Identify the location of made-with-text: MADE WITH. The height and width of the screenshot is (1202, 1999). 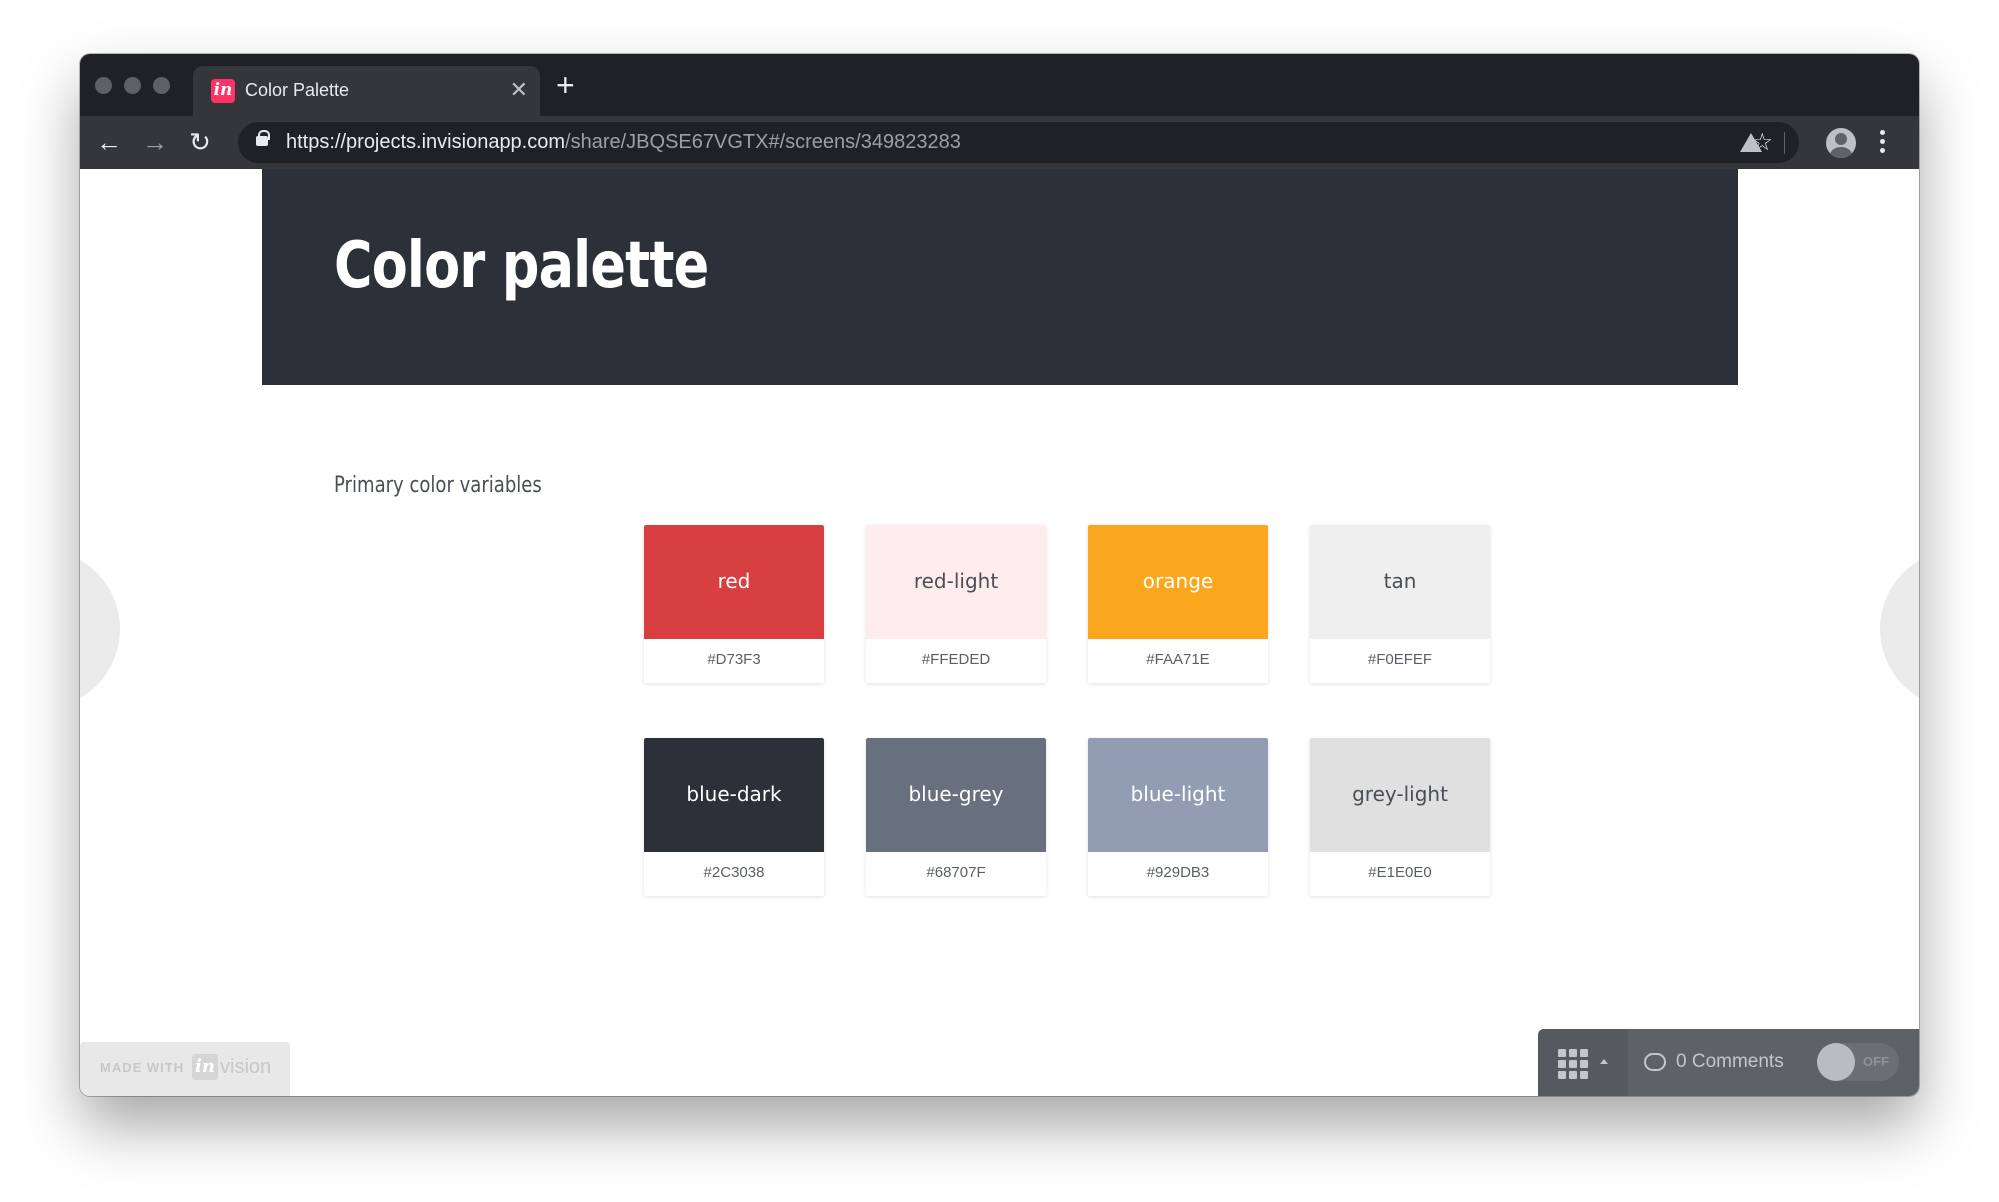
(142, 1067).